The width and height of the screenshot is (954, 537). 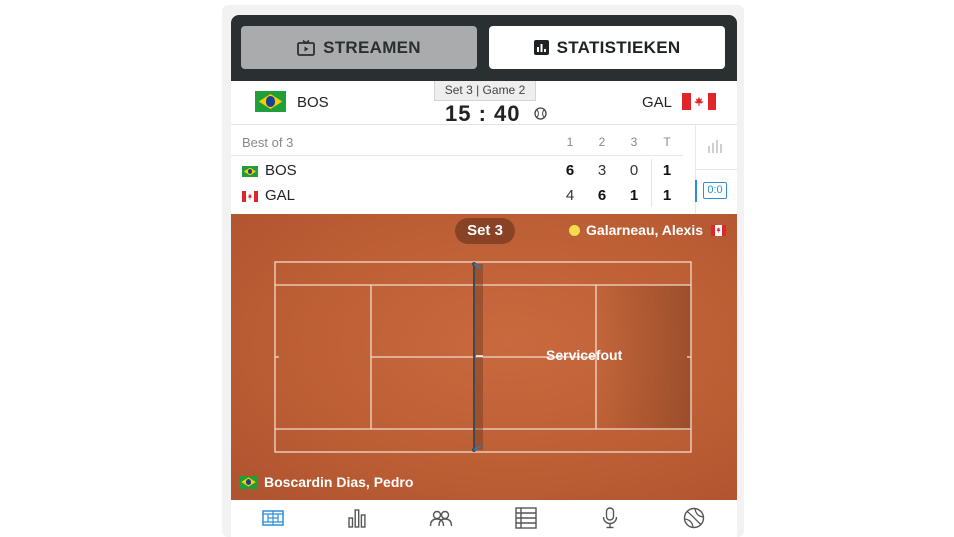 I want to click on table-icon, so click(x=526, y=518).